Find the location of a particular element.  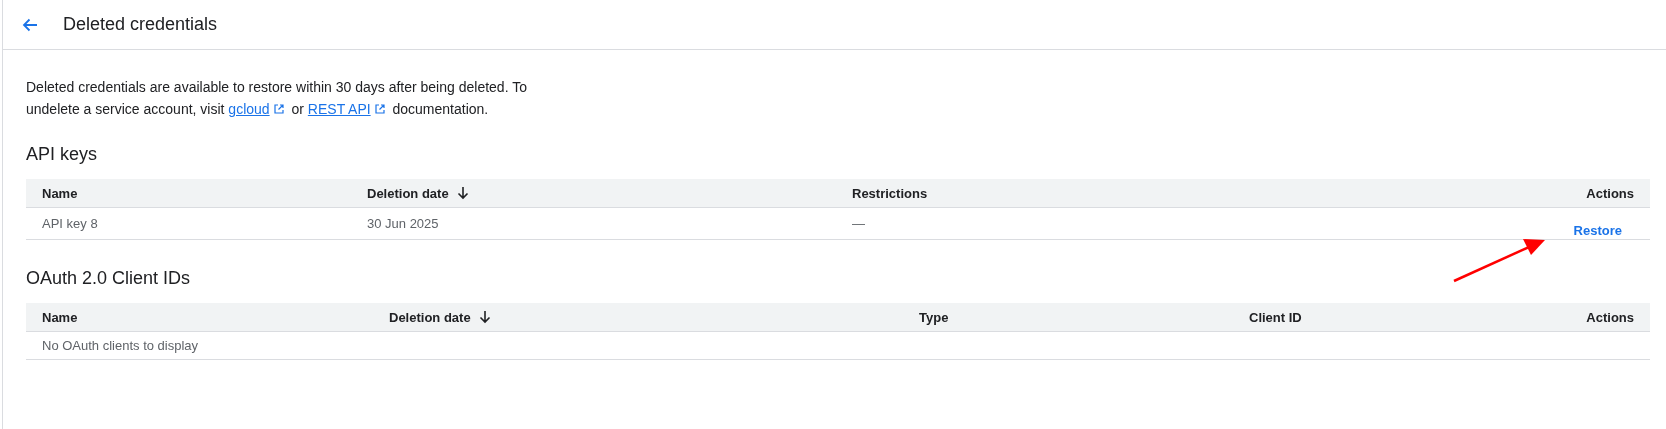

section-title: OAuth 2.0 Client IDs is located at coordinates (108, 278).